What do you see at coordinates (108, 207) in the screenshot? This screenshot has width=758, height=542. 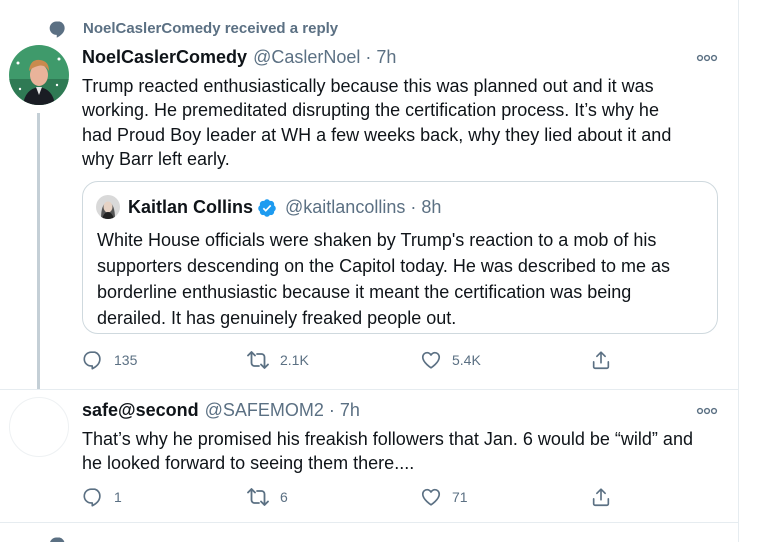 I see `avatar-kaitlancollins` at bounding box center [108, 207].